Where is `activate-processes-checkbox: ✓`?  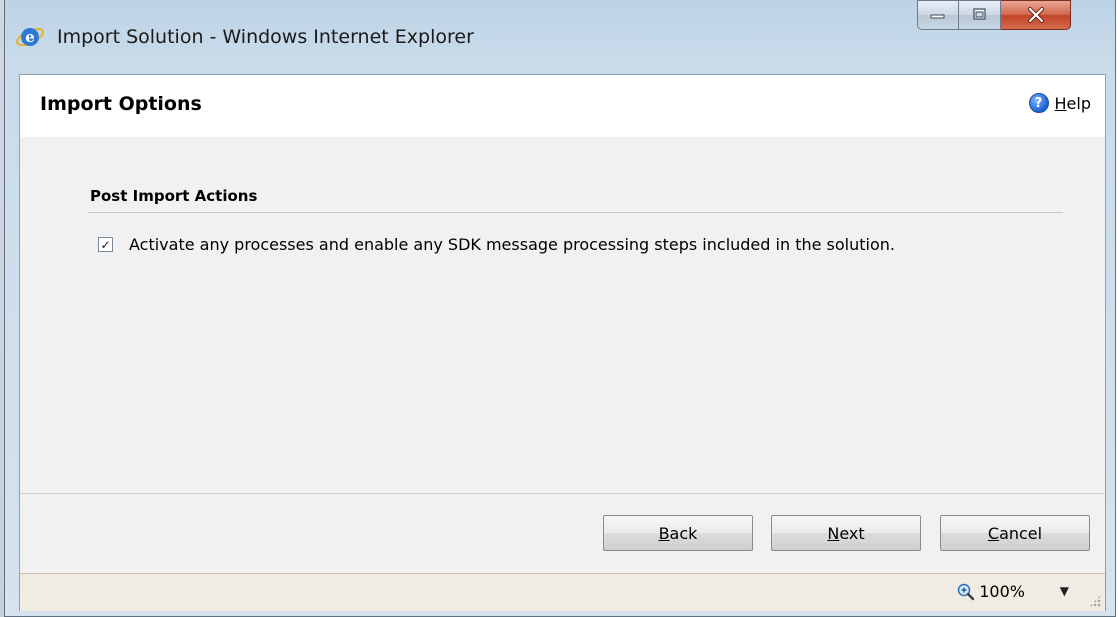 activate-processes-checkbox: ✓ is located at coordinates (105, 244).